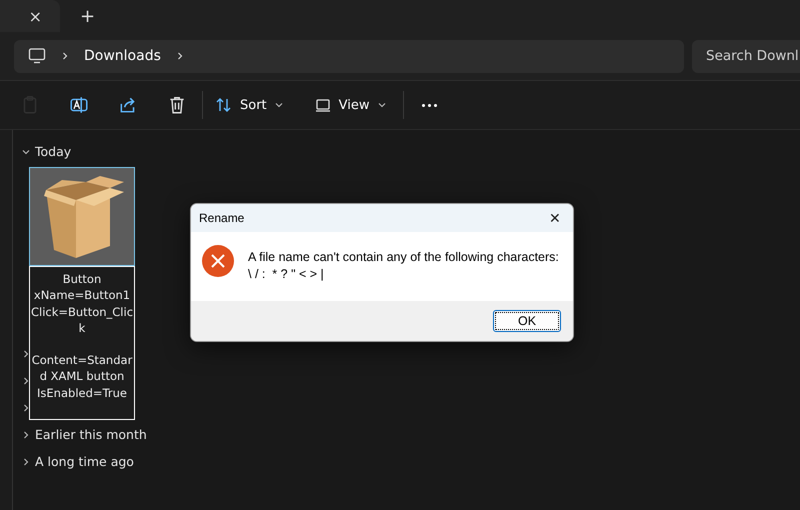 This screenshot has width=800, height=510. I want to click on group-header: A long time ago, so click(84, 461).